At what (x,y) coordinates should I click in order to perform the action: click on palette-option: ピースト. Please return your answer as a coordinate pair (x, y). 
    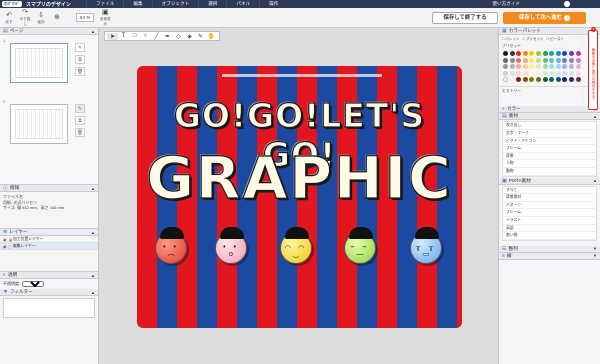
    Looking at the image, I should click on (555, 39).